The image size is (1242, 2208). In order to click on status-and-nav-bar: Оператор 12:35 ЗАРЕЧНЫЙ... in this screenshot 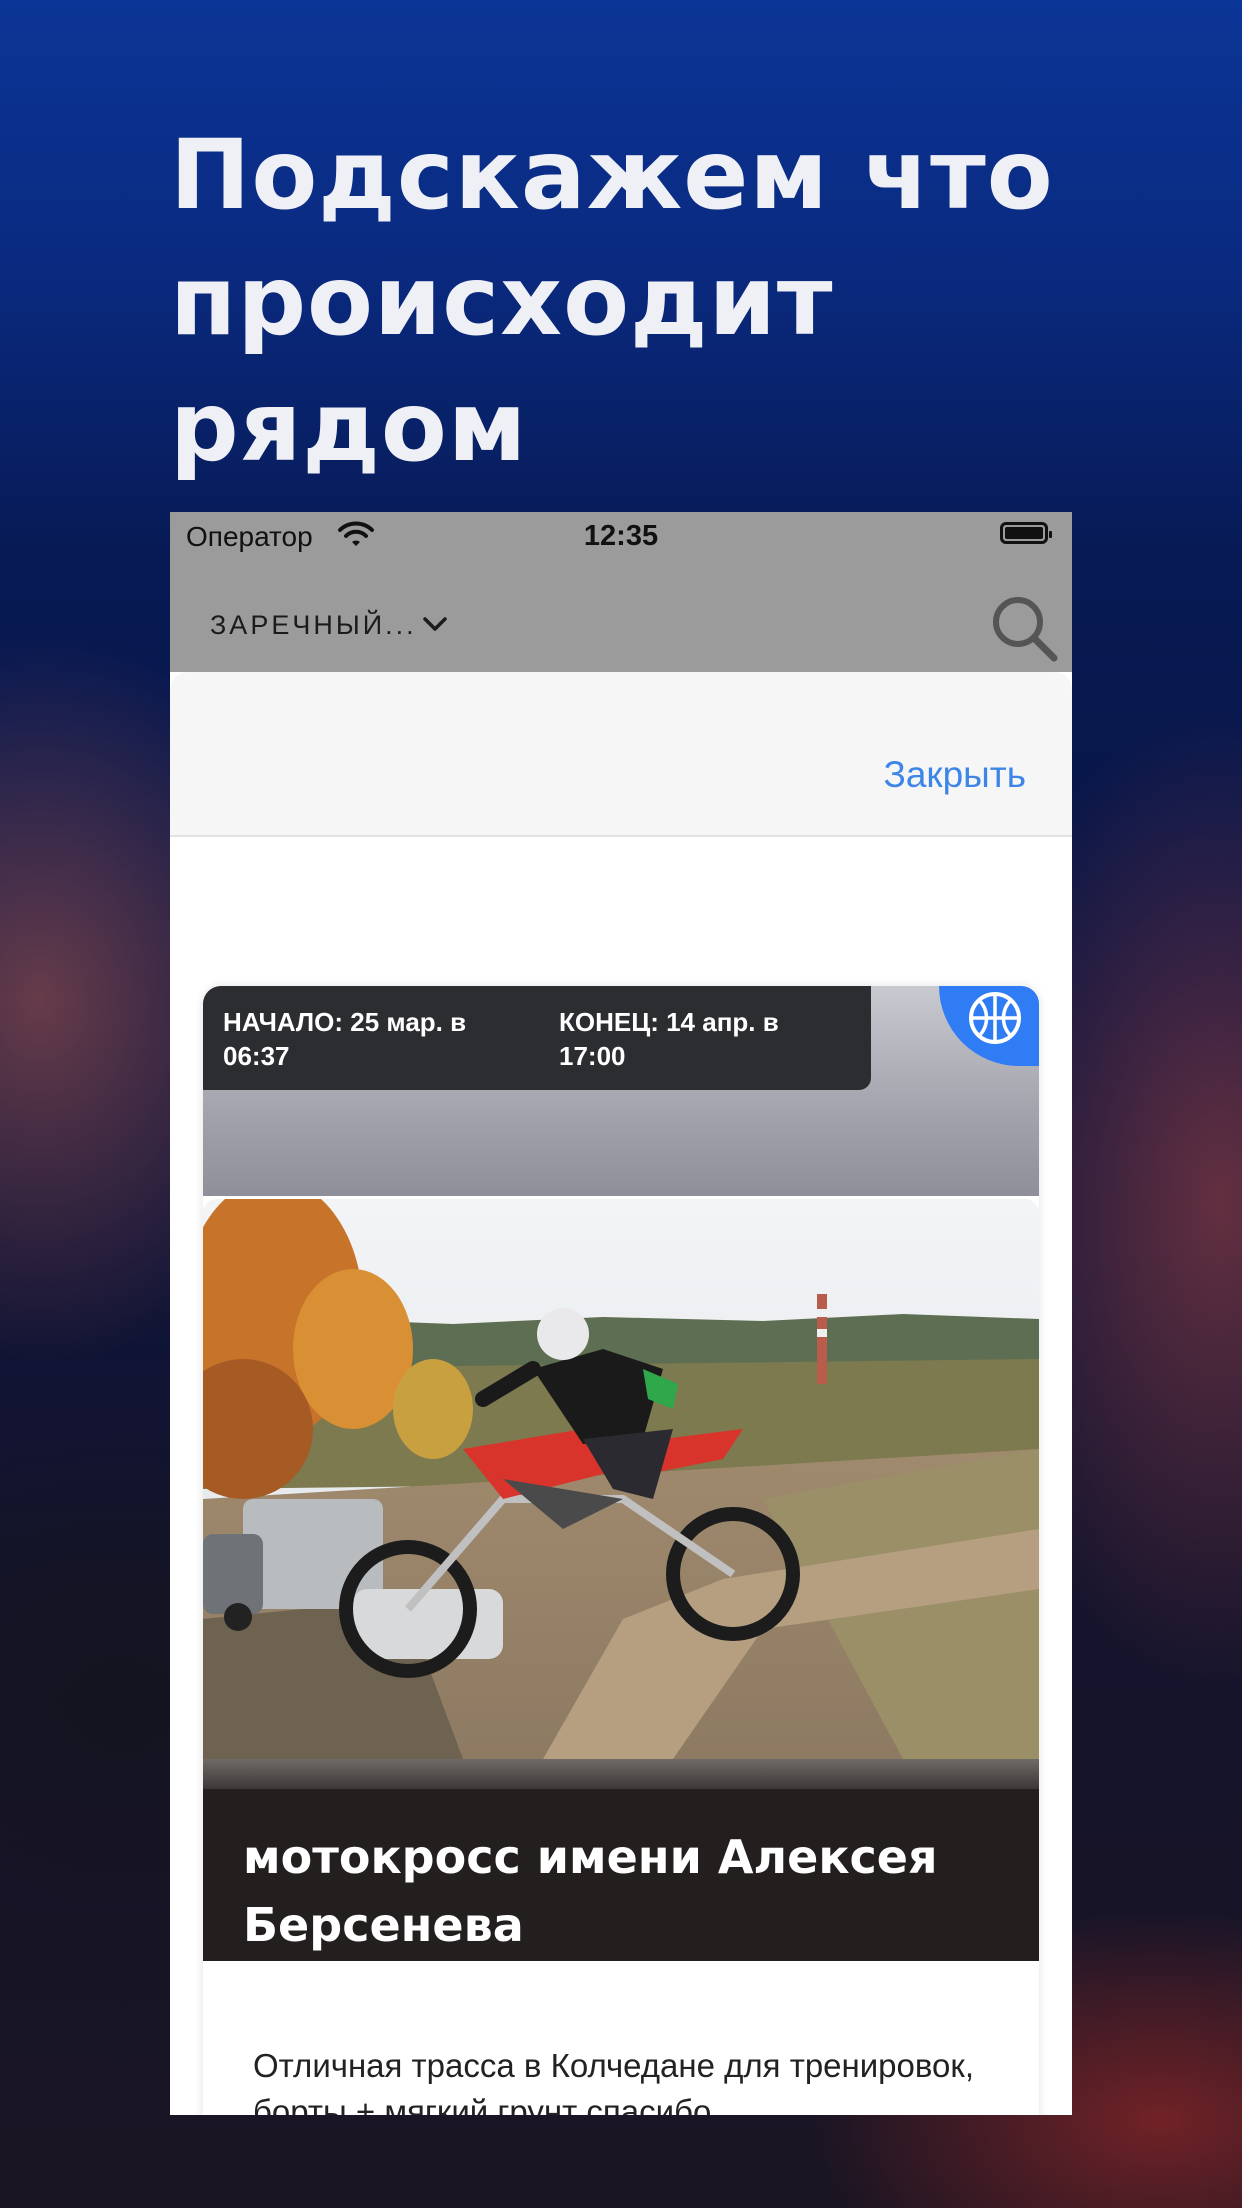, I will do `click(621, 592)`.